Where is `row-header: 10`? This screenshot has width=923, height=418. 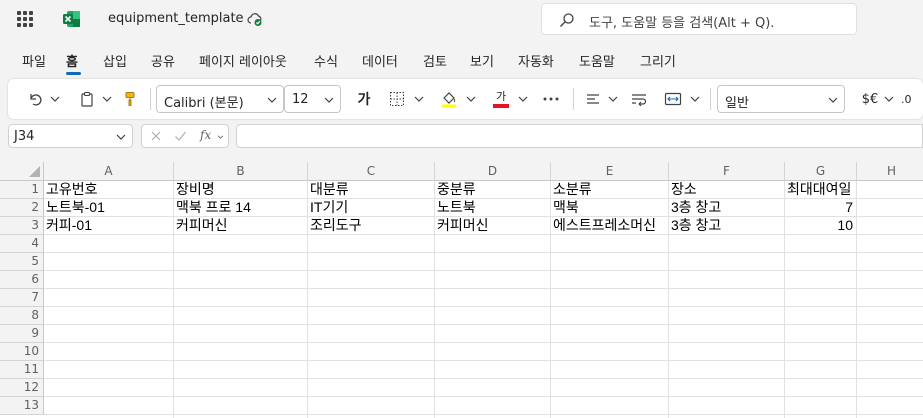
row-header: 10 is located at coordinates (22, 352).